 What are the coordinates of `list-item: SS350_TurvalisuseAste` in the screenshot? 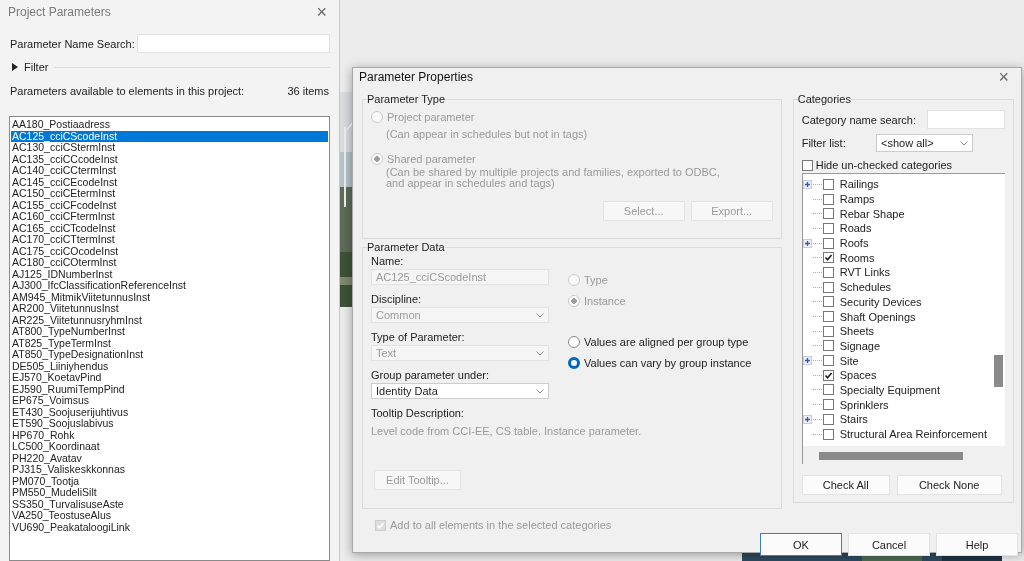 It's located at (169, 504).